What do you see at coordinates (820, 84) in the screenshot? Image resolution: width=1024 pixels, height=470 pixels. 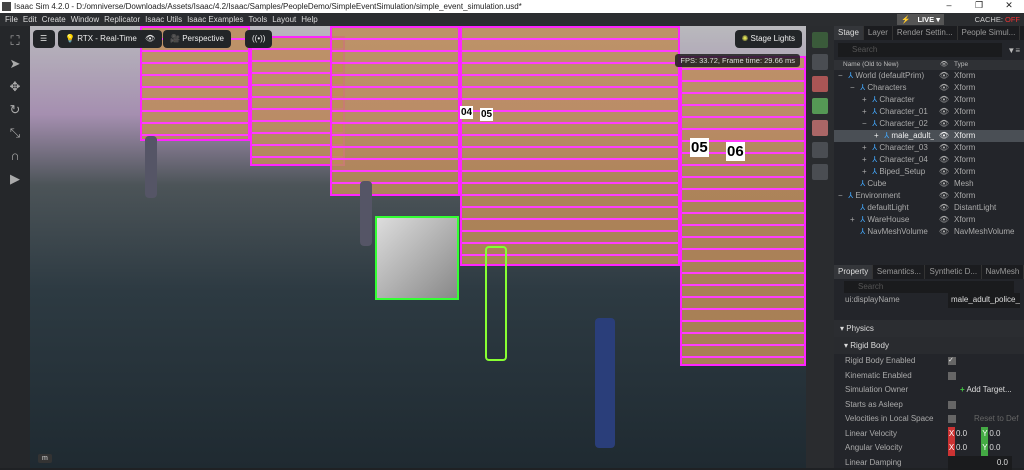 I see `cube-orange-icon` at bounding box center [820, 84].